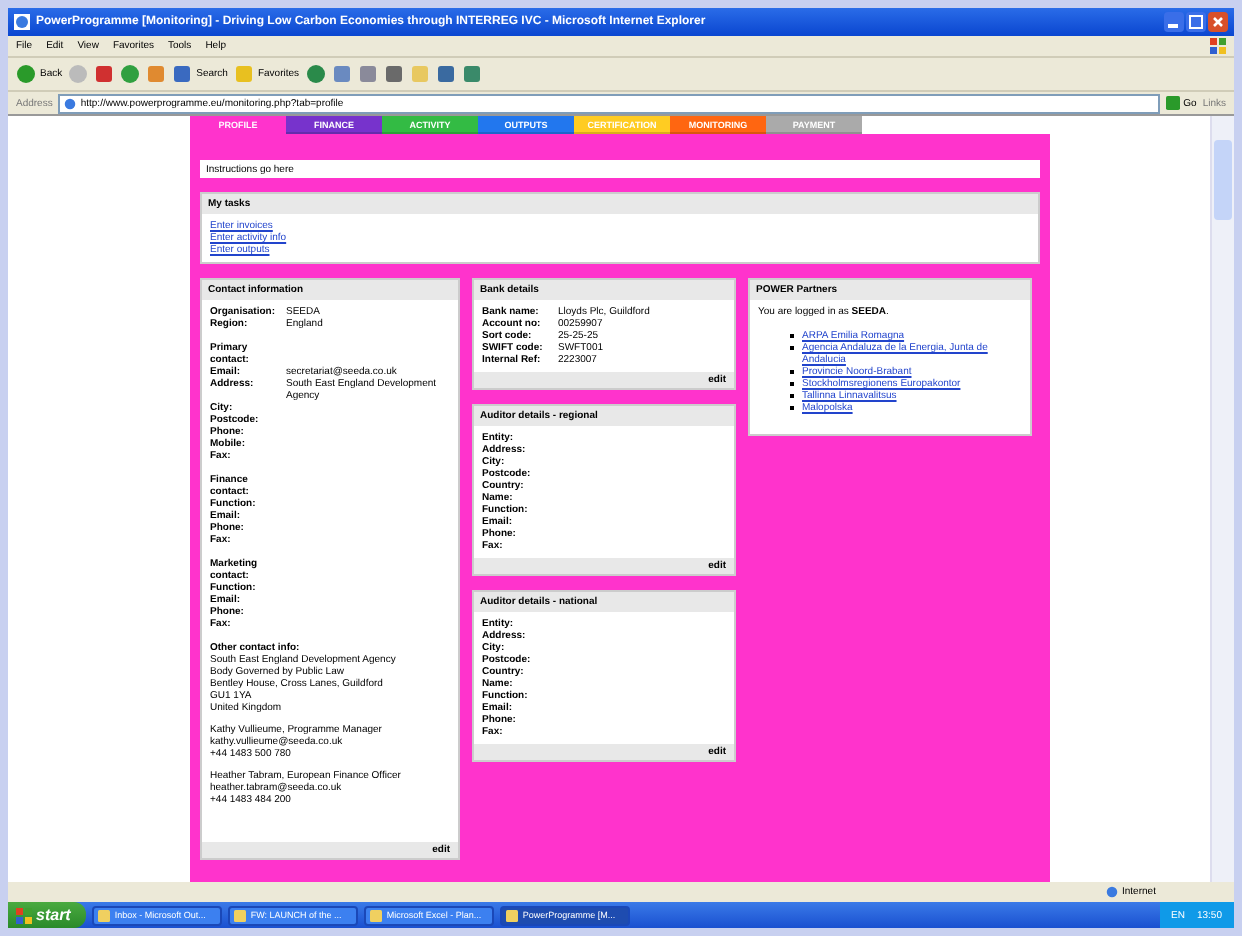 Image resolution: width=1242 pixels, height=936 pixels. Describe the element at coordinates (1196, 22) in the screenshot. I see `maximize-icon` at that location.